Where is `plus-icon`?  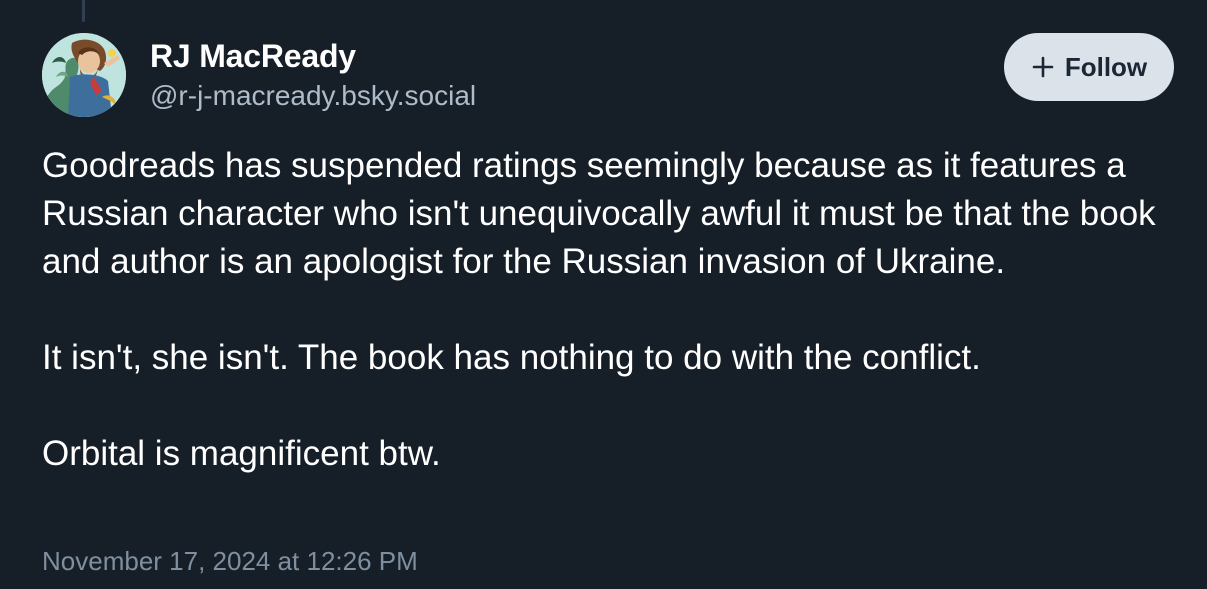
plus-icon is located at coordinates (1043, 67).